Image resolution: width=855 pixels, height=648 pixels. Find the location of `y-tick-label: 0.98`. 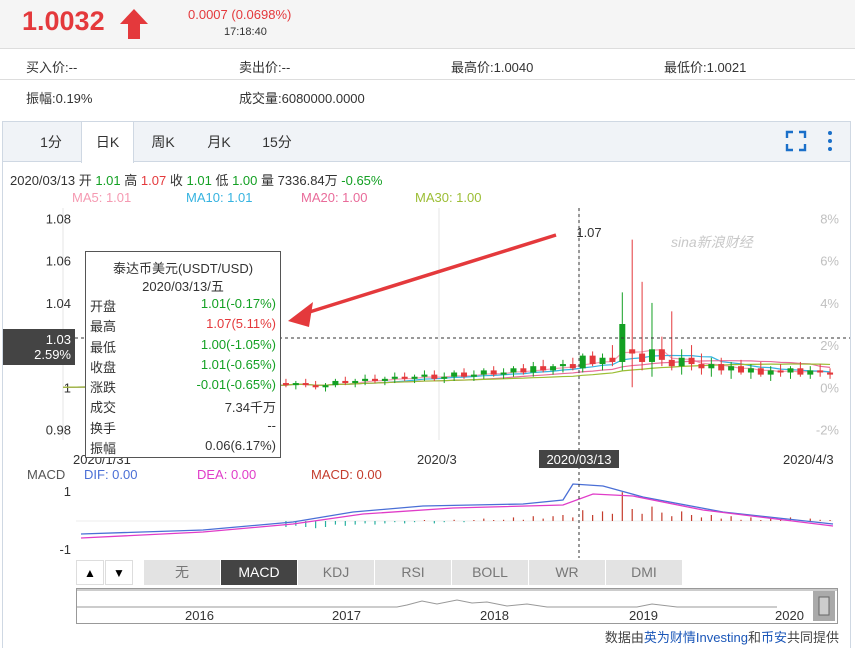

y-tick-label: 0.98 is located at coordinates (58, 429).